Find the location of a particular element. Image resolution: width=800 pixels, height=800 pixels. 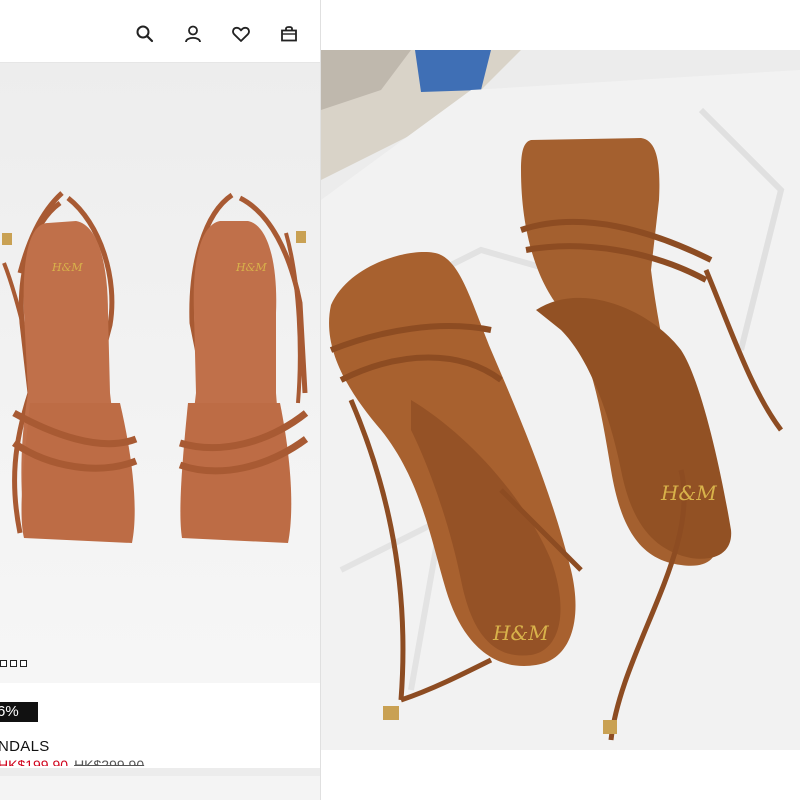

left-sandal: H&M is located at coordinates (70, 367).